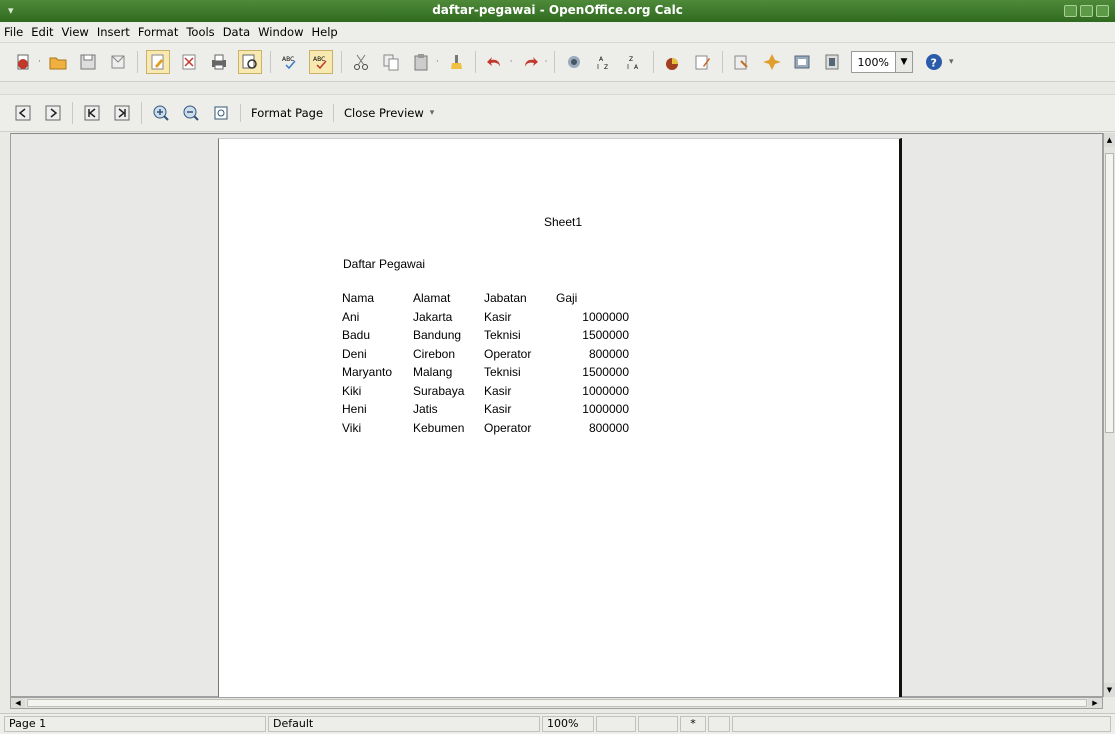 The height and width of the screenshot is (734, 1115). What do you see at coordinates (616, 724) in the screenshot?
I see `status-insert-mode` at bounding box center [616, 724].